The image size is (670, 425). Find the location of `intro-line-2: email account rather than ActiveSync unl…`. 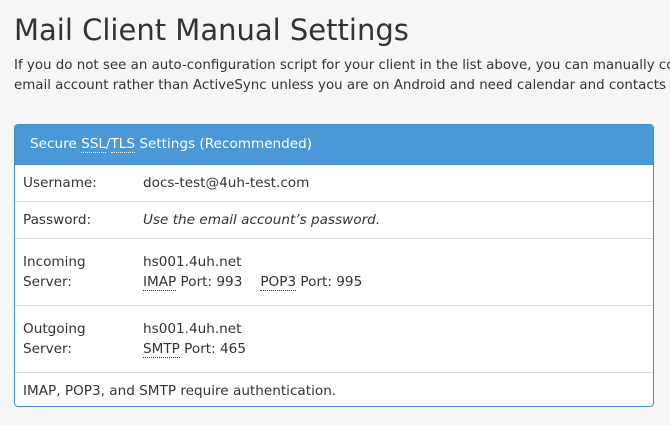

intro-line-2: email account rather than ActiveSync unl… is located at coordinates (342, 85).